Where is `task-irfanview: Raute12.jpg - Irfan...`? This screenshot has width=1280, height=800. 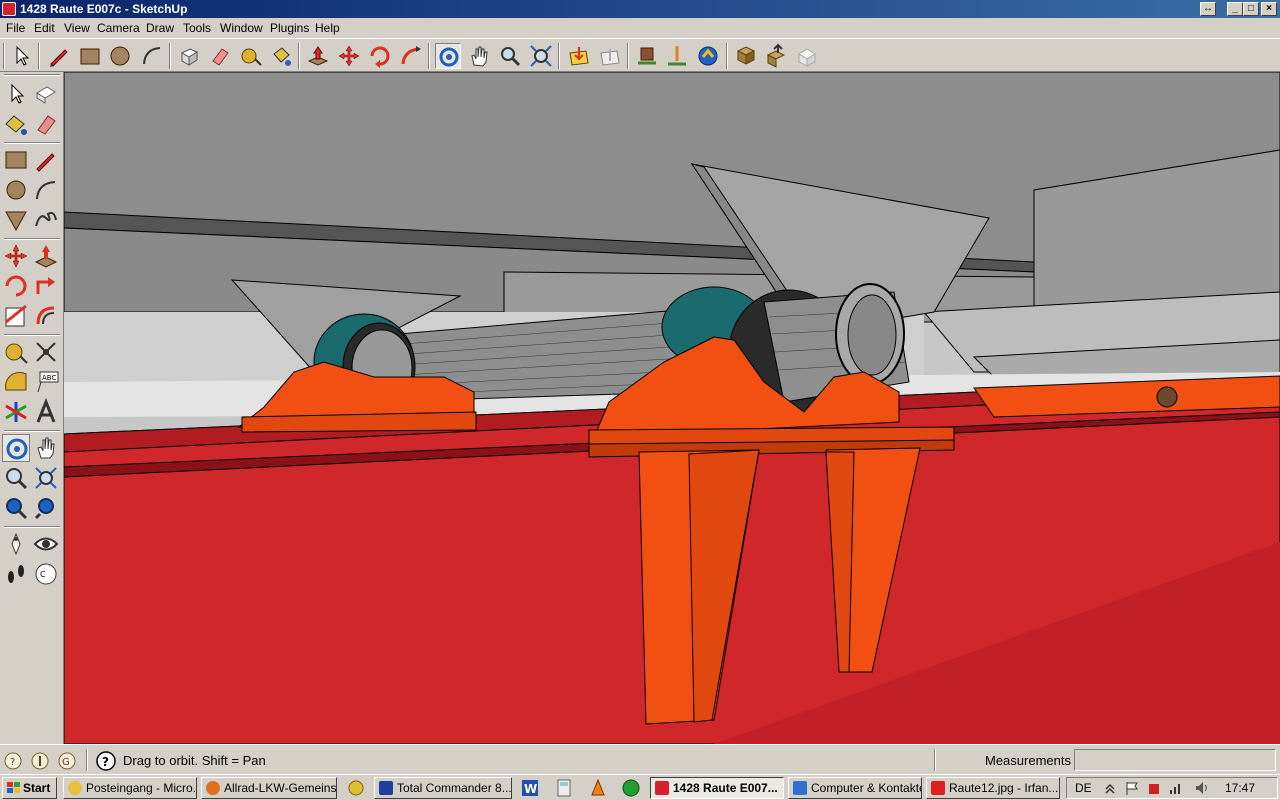
task-irfanview: Raute12.jpg - Irfan... is located at coordinates (993, 788).